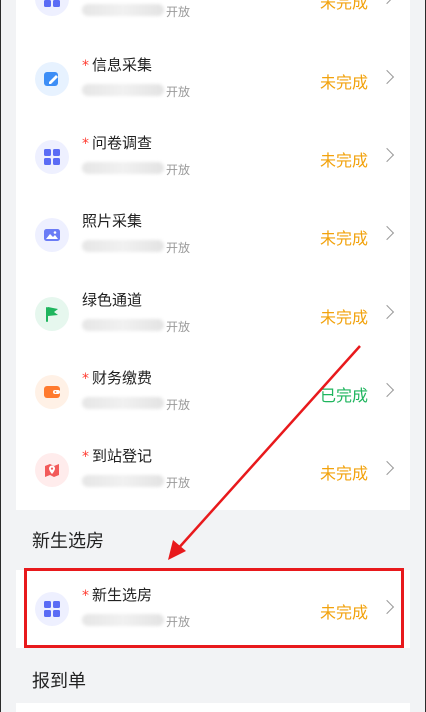 The height and width of the screenshot is (712, 426). I want to click on annotation-arrow, so click(264, 452).